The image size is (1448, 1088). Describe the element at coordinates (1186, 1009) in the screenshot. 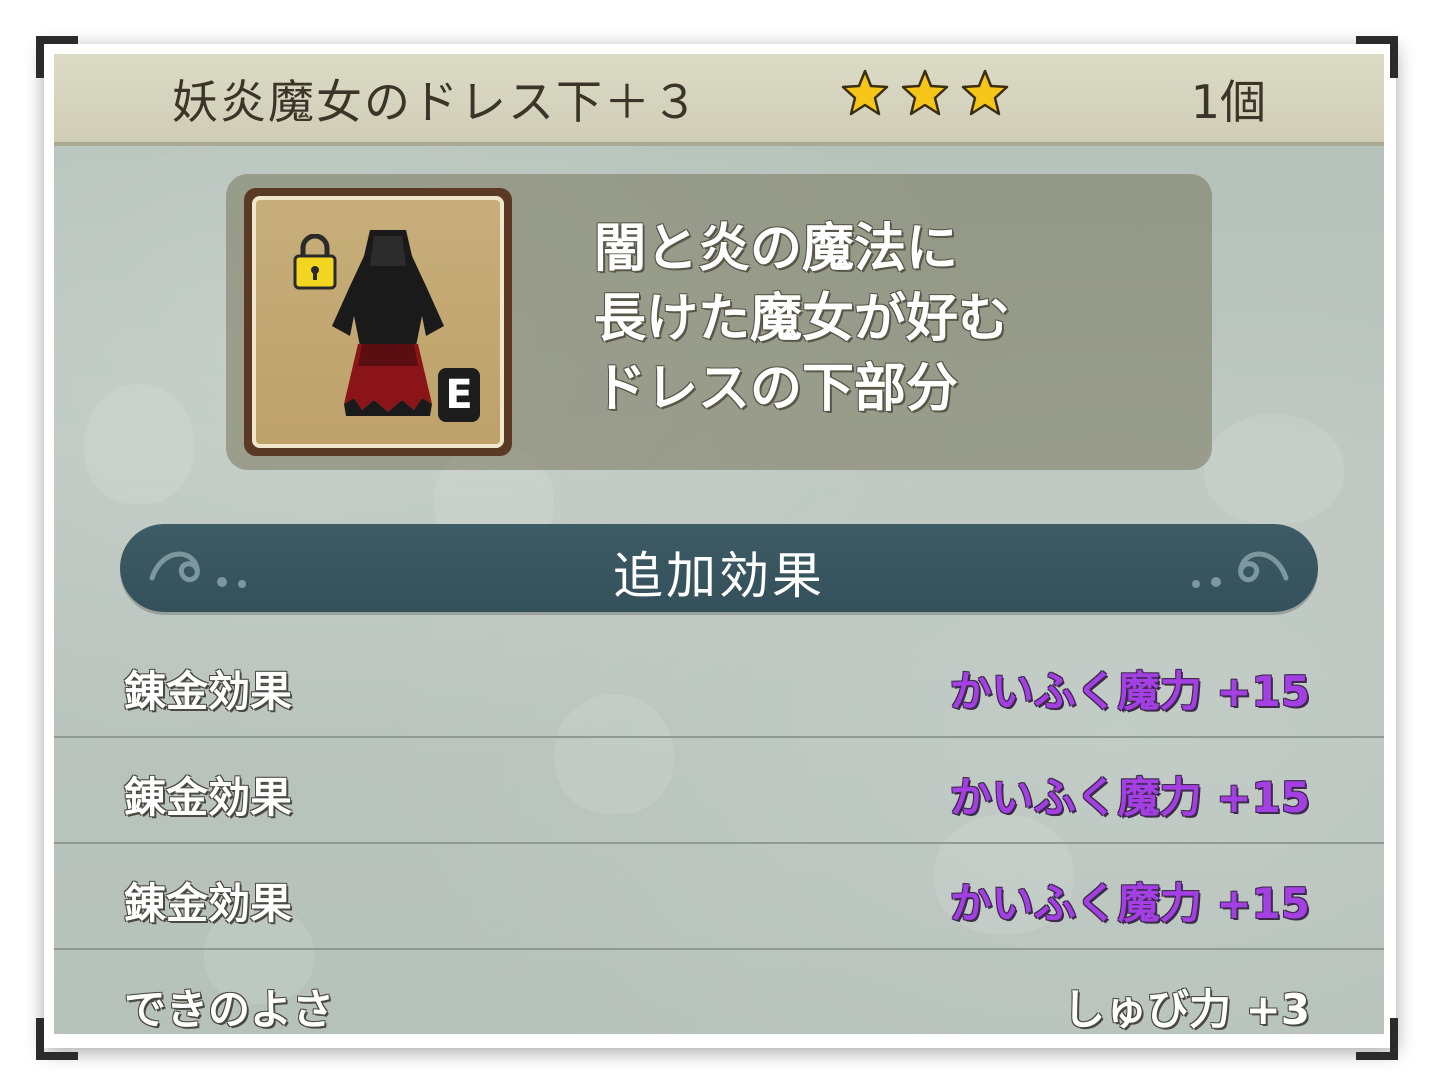

I see `effect-value: しゅび力 +3` at that location.